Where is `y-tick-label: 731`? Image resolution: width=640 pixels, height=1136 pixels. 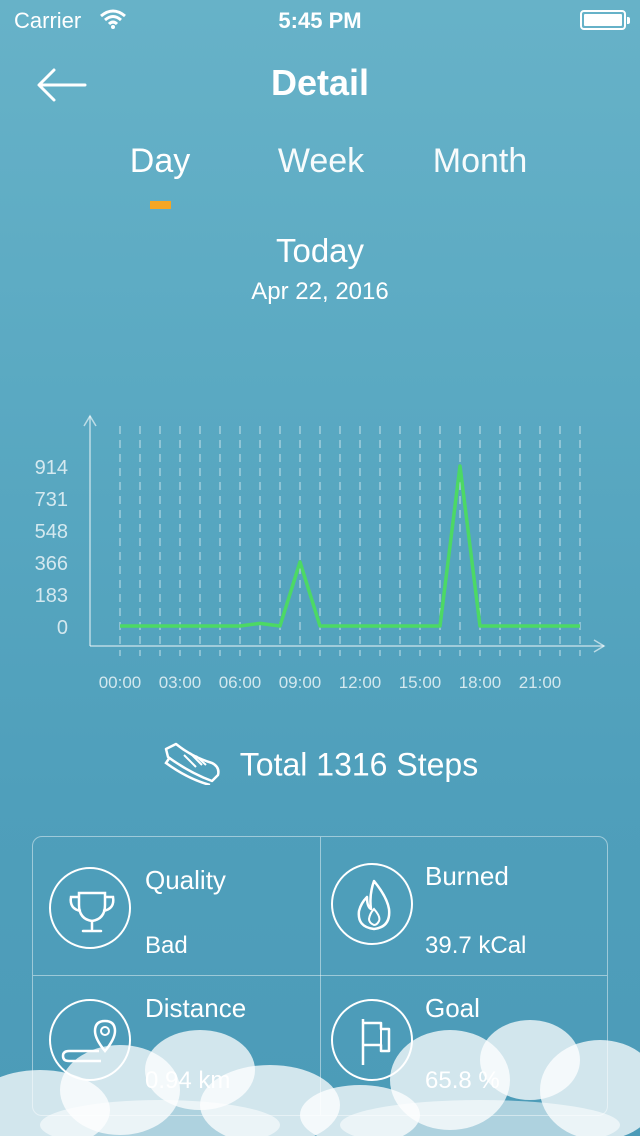
y-tick-label: 731 is located at coordinates (51, 500).